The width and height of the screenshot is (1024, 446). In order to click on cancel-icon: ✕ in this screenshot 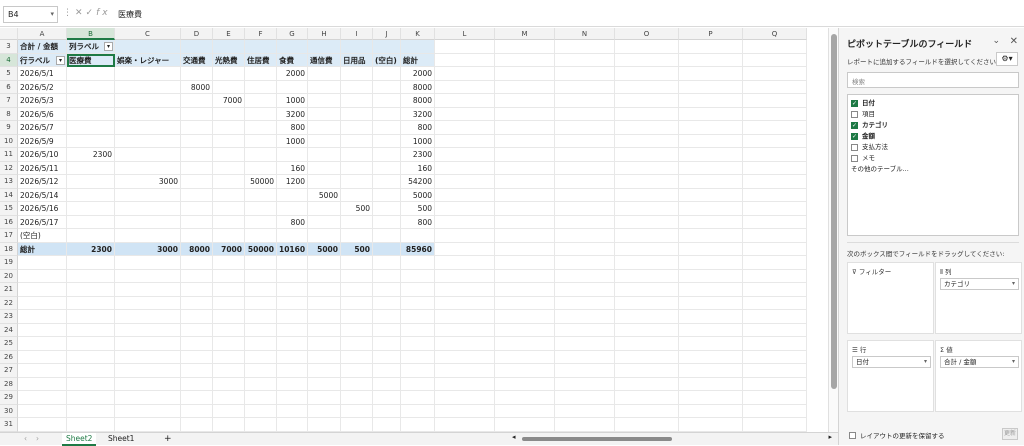, I will do `click(80, 13)`.